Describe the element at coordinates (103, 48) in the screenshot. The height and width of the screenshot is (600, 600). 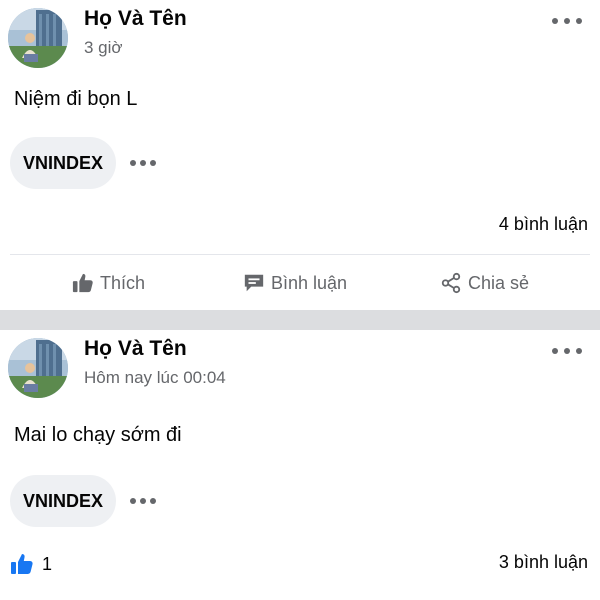
I see `post-time: 3 giờ` at that location.